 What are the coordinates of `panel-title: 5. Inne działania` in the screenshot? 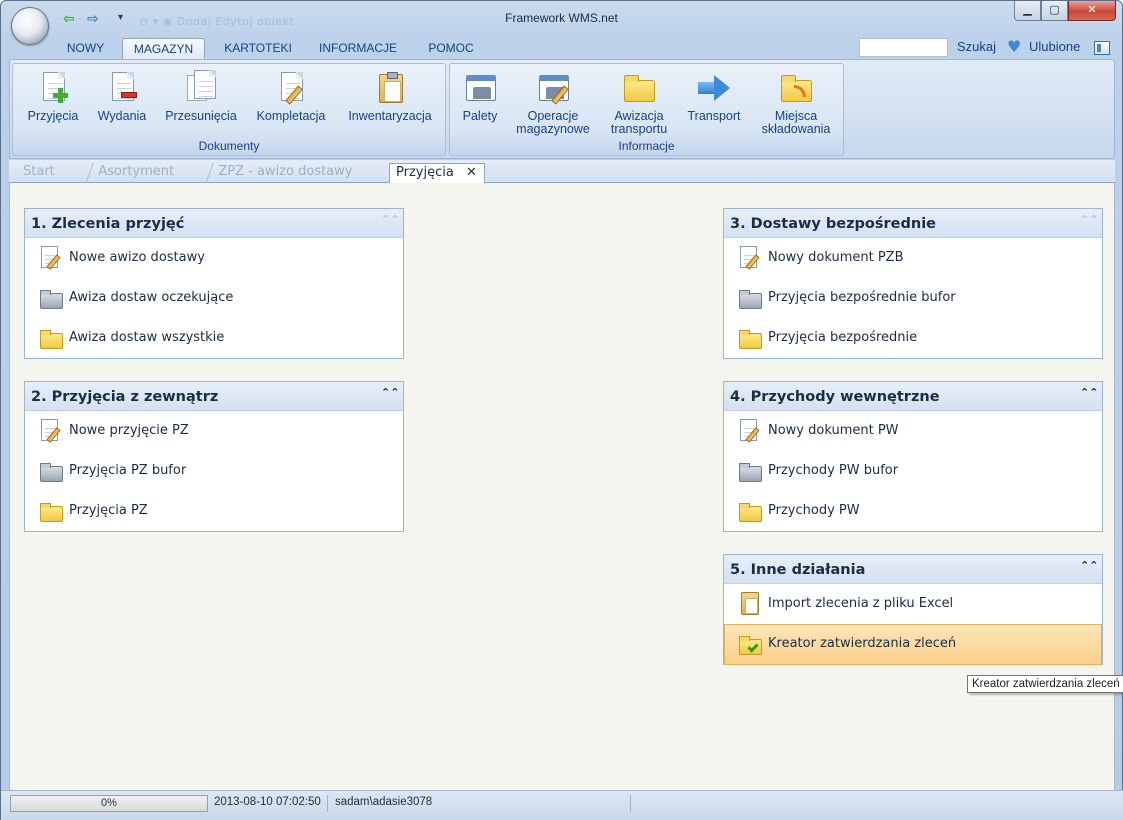 It's located at (798, 570).